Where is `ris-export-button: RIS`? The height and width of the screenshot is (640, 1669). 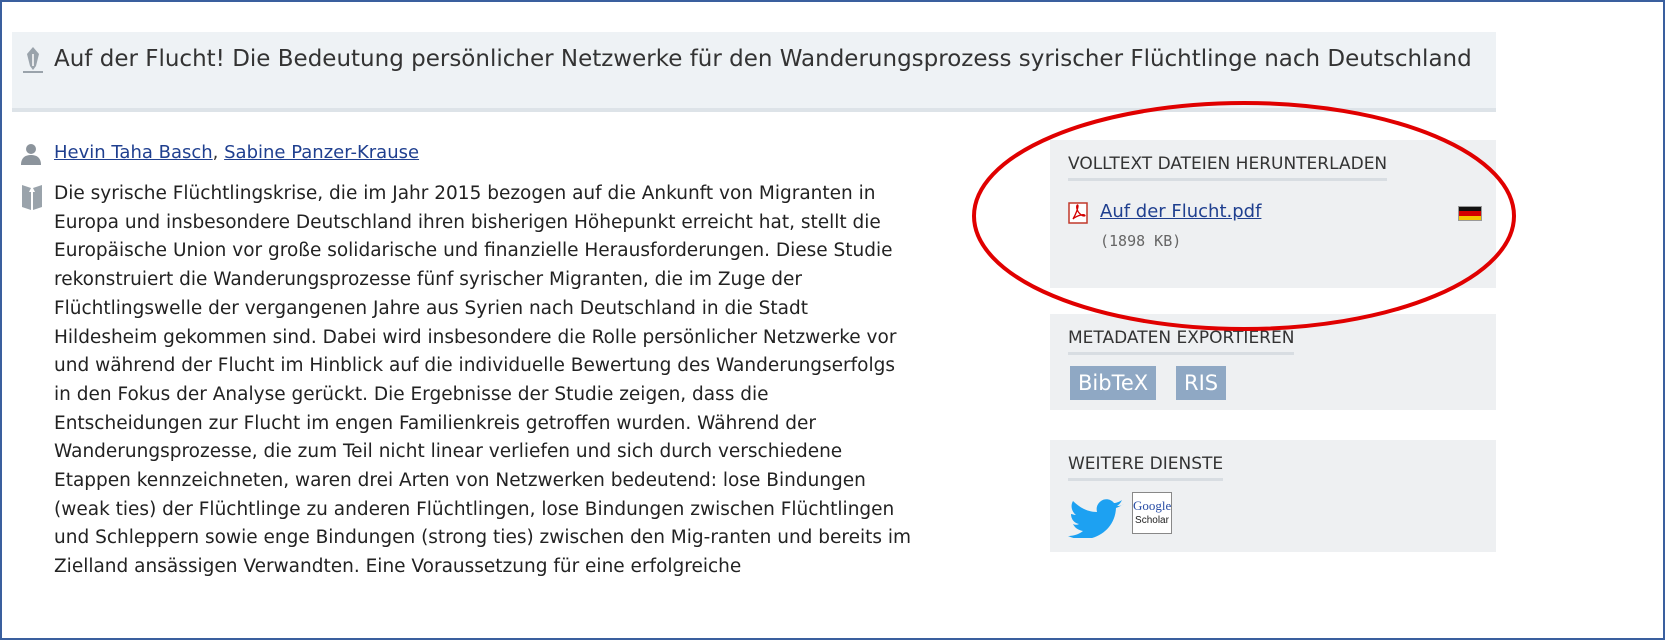 ris-export-button: RIS is located at coordinates (1201, 383).